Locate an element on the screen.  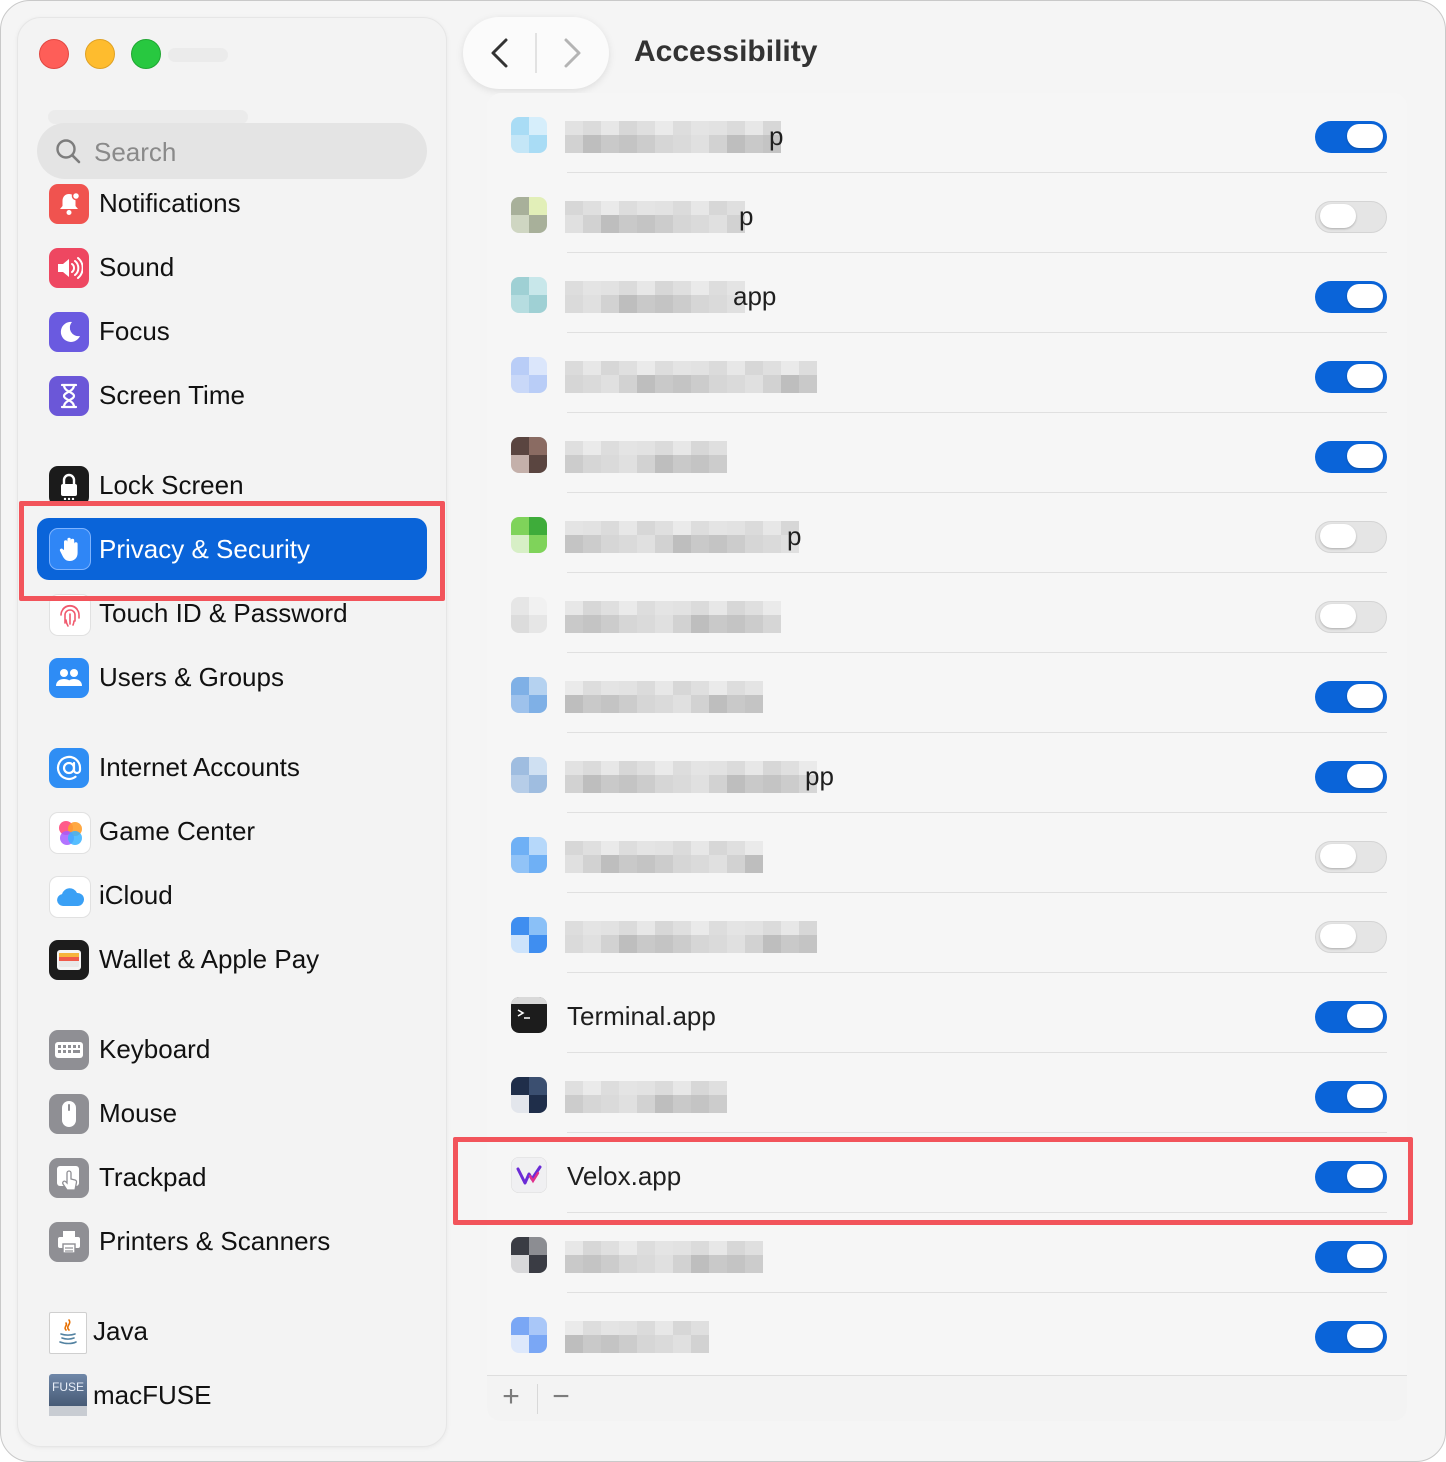
mouse-icon is located at coordinates (69, 1114).